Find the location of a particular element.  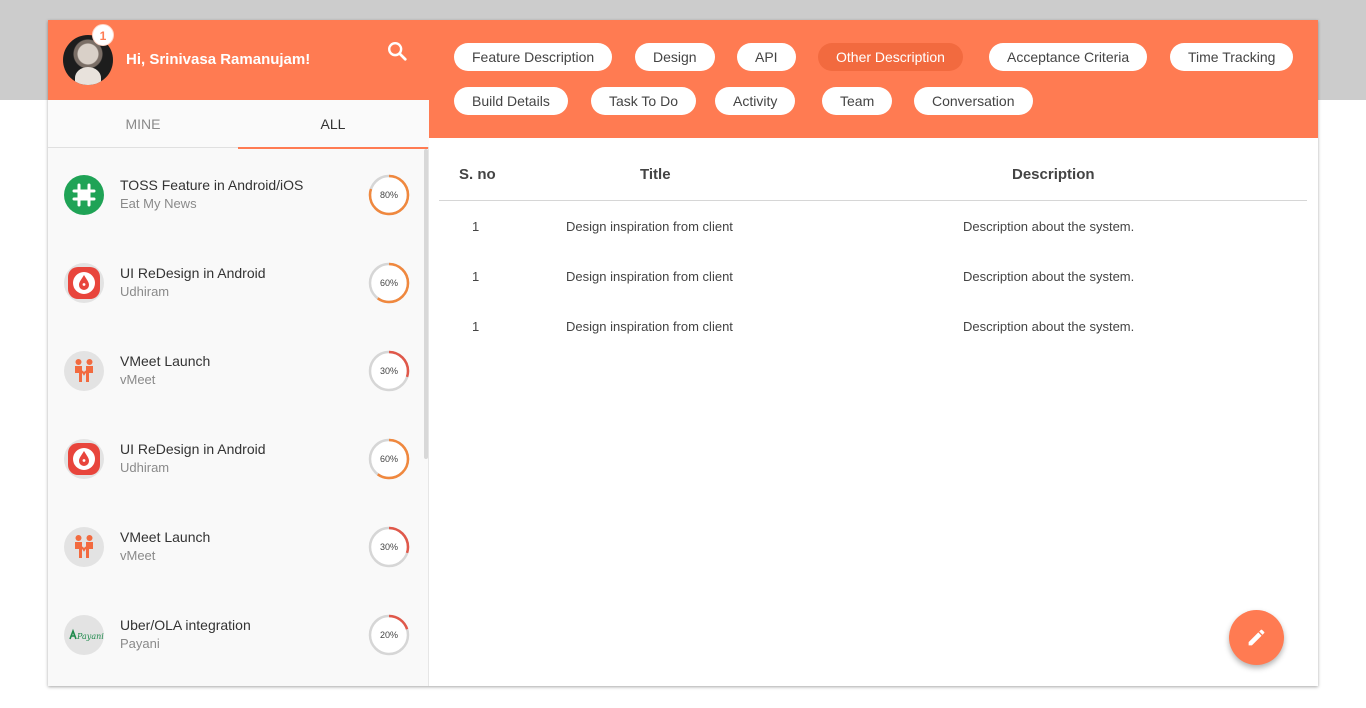

search-icon is located at coordinates (397, 51).